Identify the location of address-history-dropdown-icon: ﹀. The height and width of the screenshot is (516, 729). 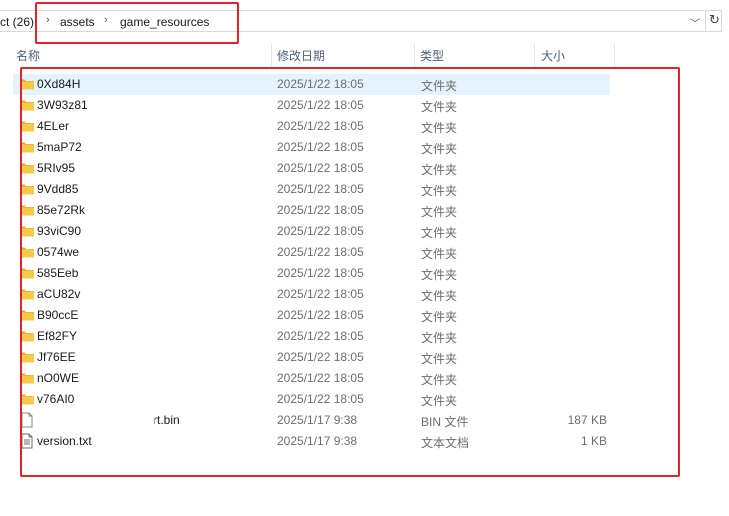
(695, 22).